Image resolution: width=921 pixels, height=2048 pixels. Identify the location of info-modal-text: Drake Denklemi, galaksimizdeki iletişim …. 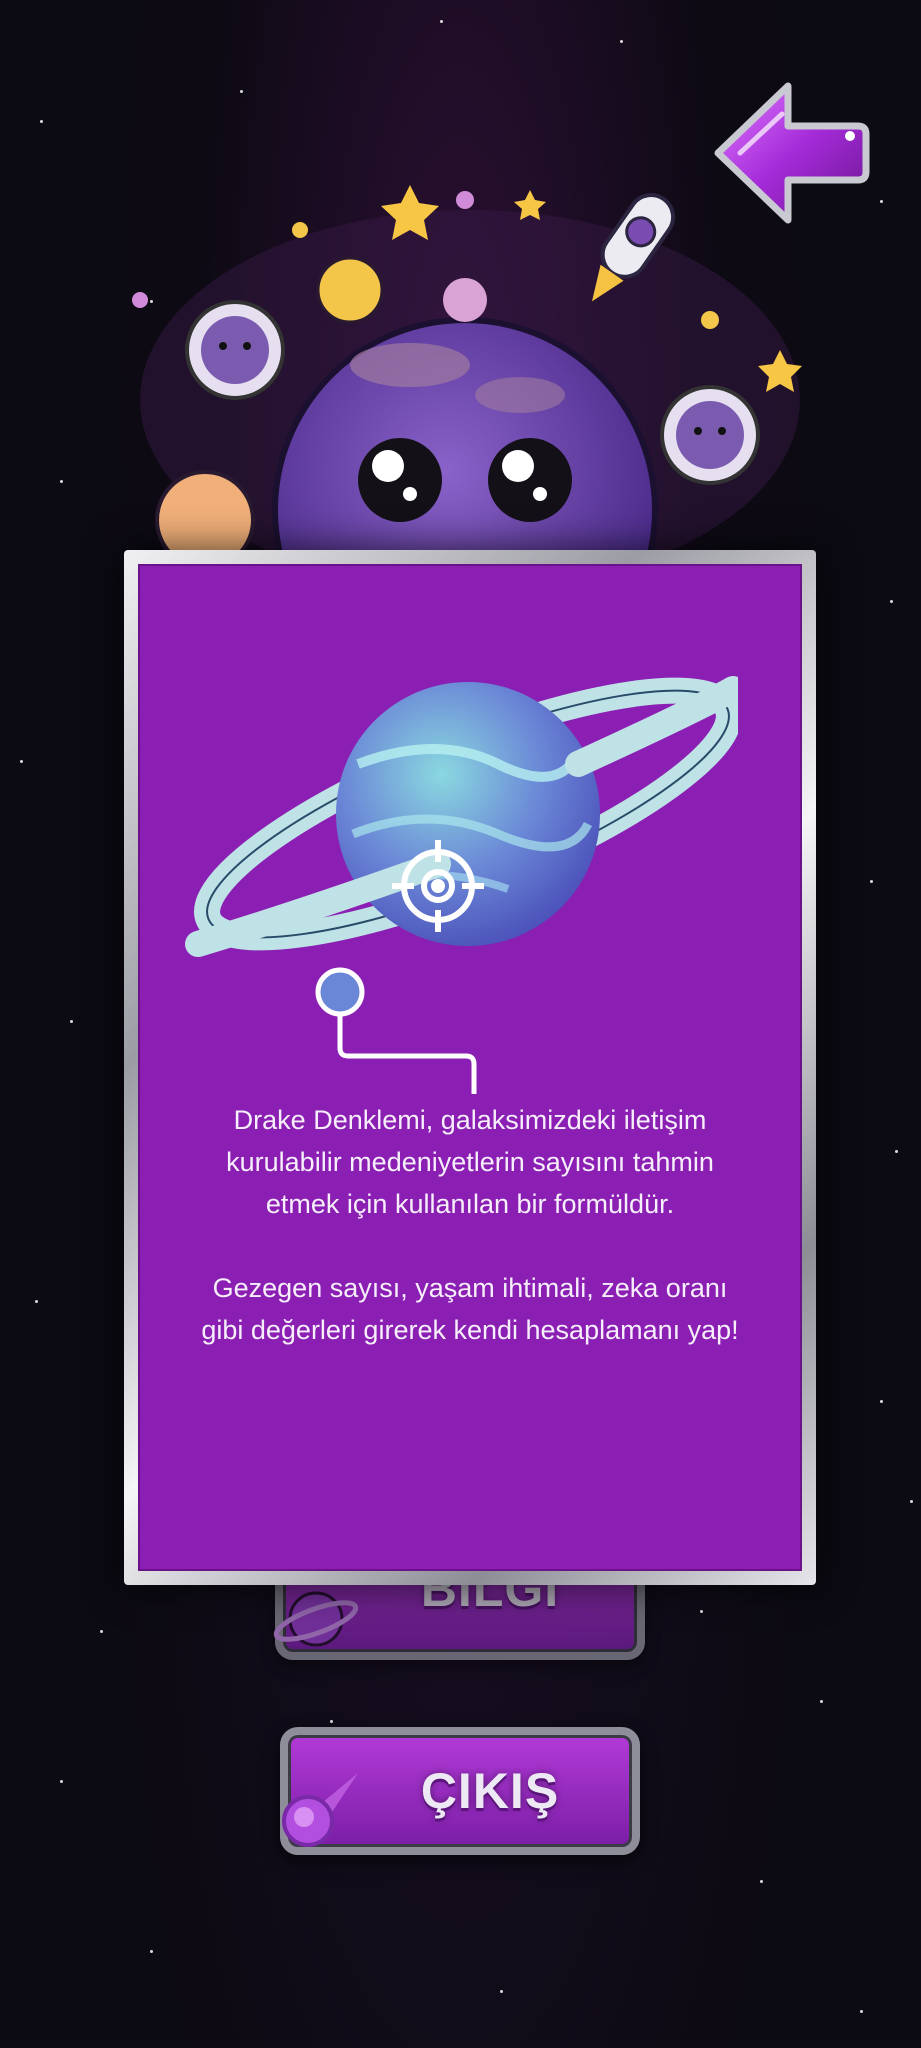
(470, 1246).